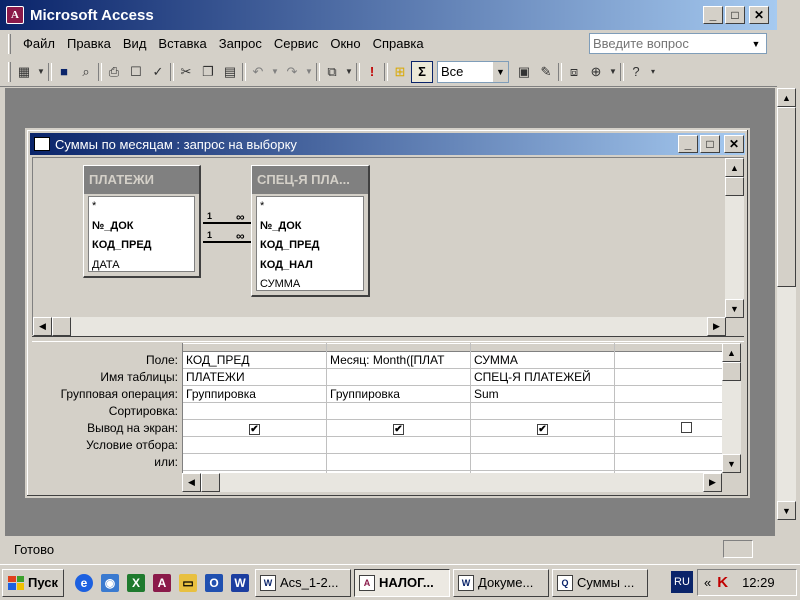 This screenshot has height=600, width=800. Describe the element at coordinates (9, 71) in the screenshot. I see `toolbar-grip` at that location.